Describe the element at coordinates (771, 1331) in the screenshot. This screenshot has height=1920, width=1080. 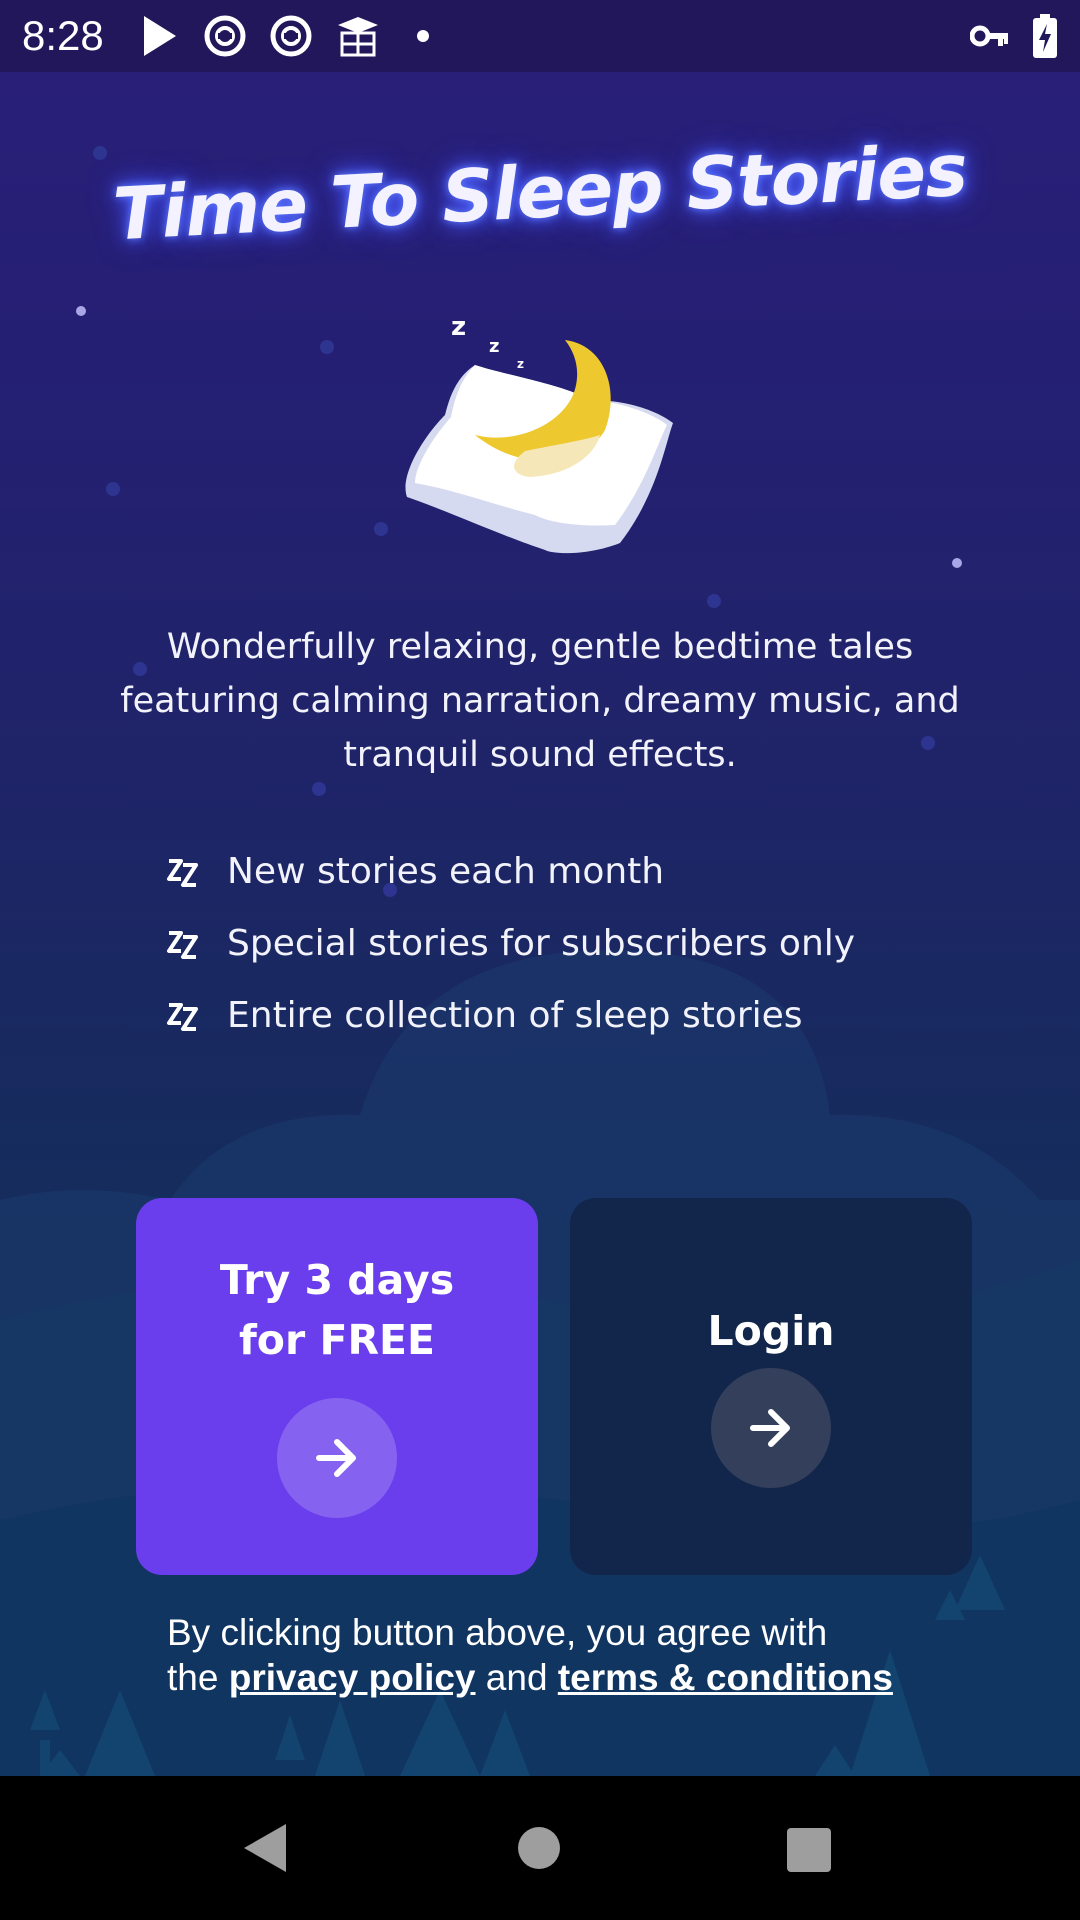
I see `login-label: Login` at that location.